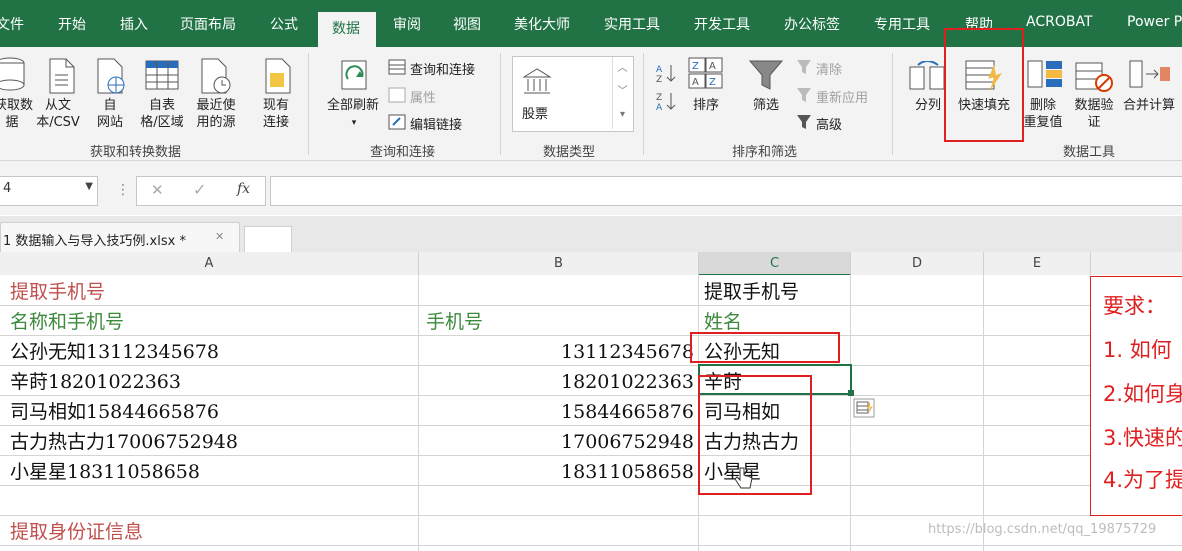 This screenshot has width=1182, height=551. Describe the element at coordinates (95, 382) in the screenshot. I see `cell-a4: 辛莳18201022363` at that location.